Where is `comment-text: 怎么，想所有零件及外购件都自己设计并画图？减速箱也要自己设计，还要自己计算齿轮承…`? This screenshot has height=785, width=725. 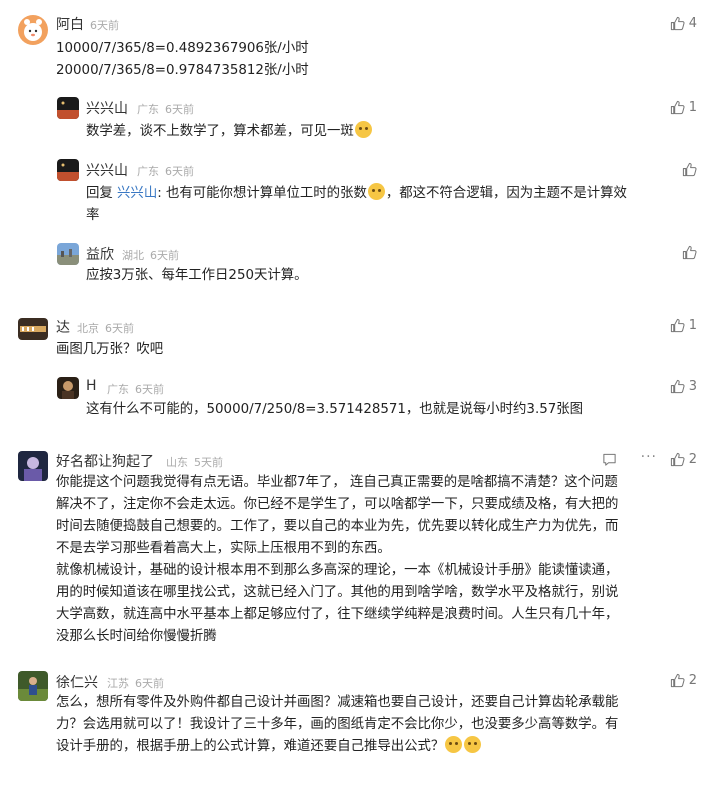
comment-text: 怎么，想所有零件及外购件都自己设计并画图？减速箱也要自己设计，还要自己计算齿轮承… is located at coordinates (337, 724).